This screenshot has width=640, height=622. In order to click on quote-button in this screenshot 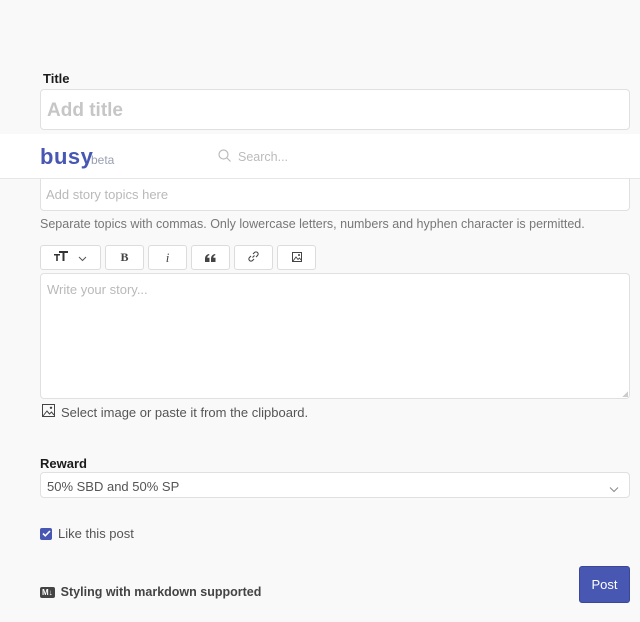, I will do `click(210, 257)`.